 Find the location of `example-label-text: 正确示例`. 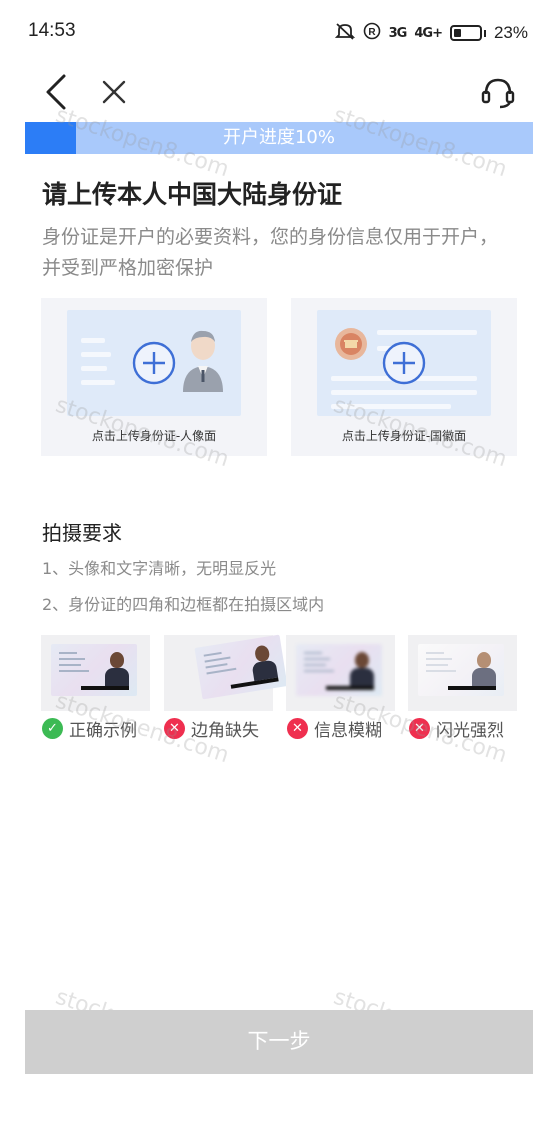

example-label-text: 正确示例 is located at coordinates (103, 731).